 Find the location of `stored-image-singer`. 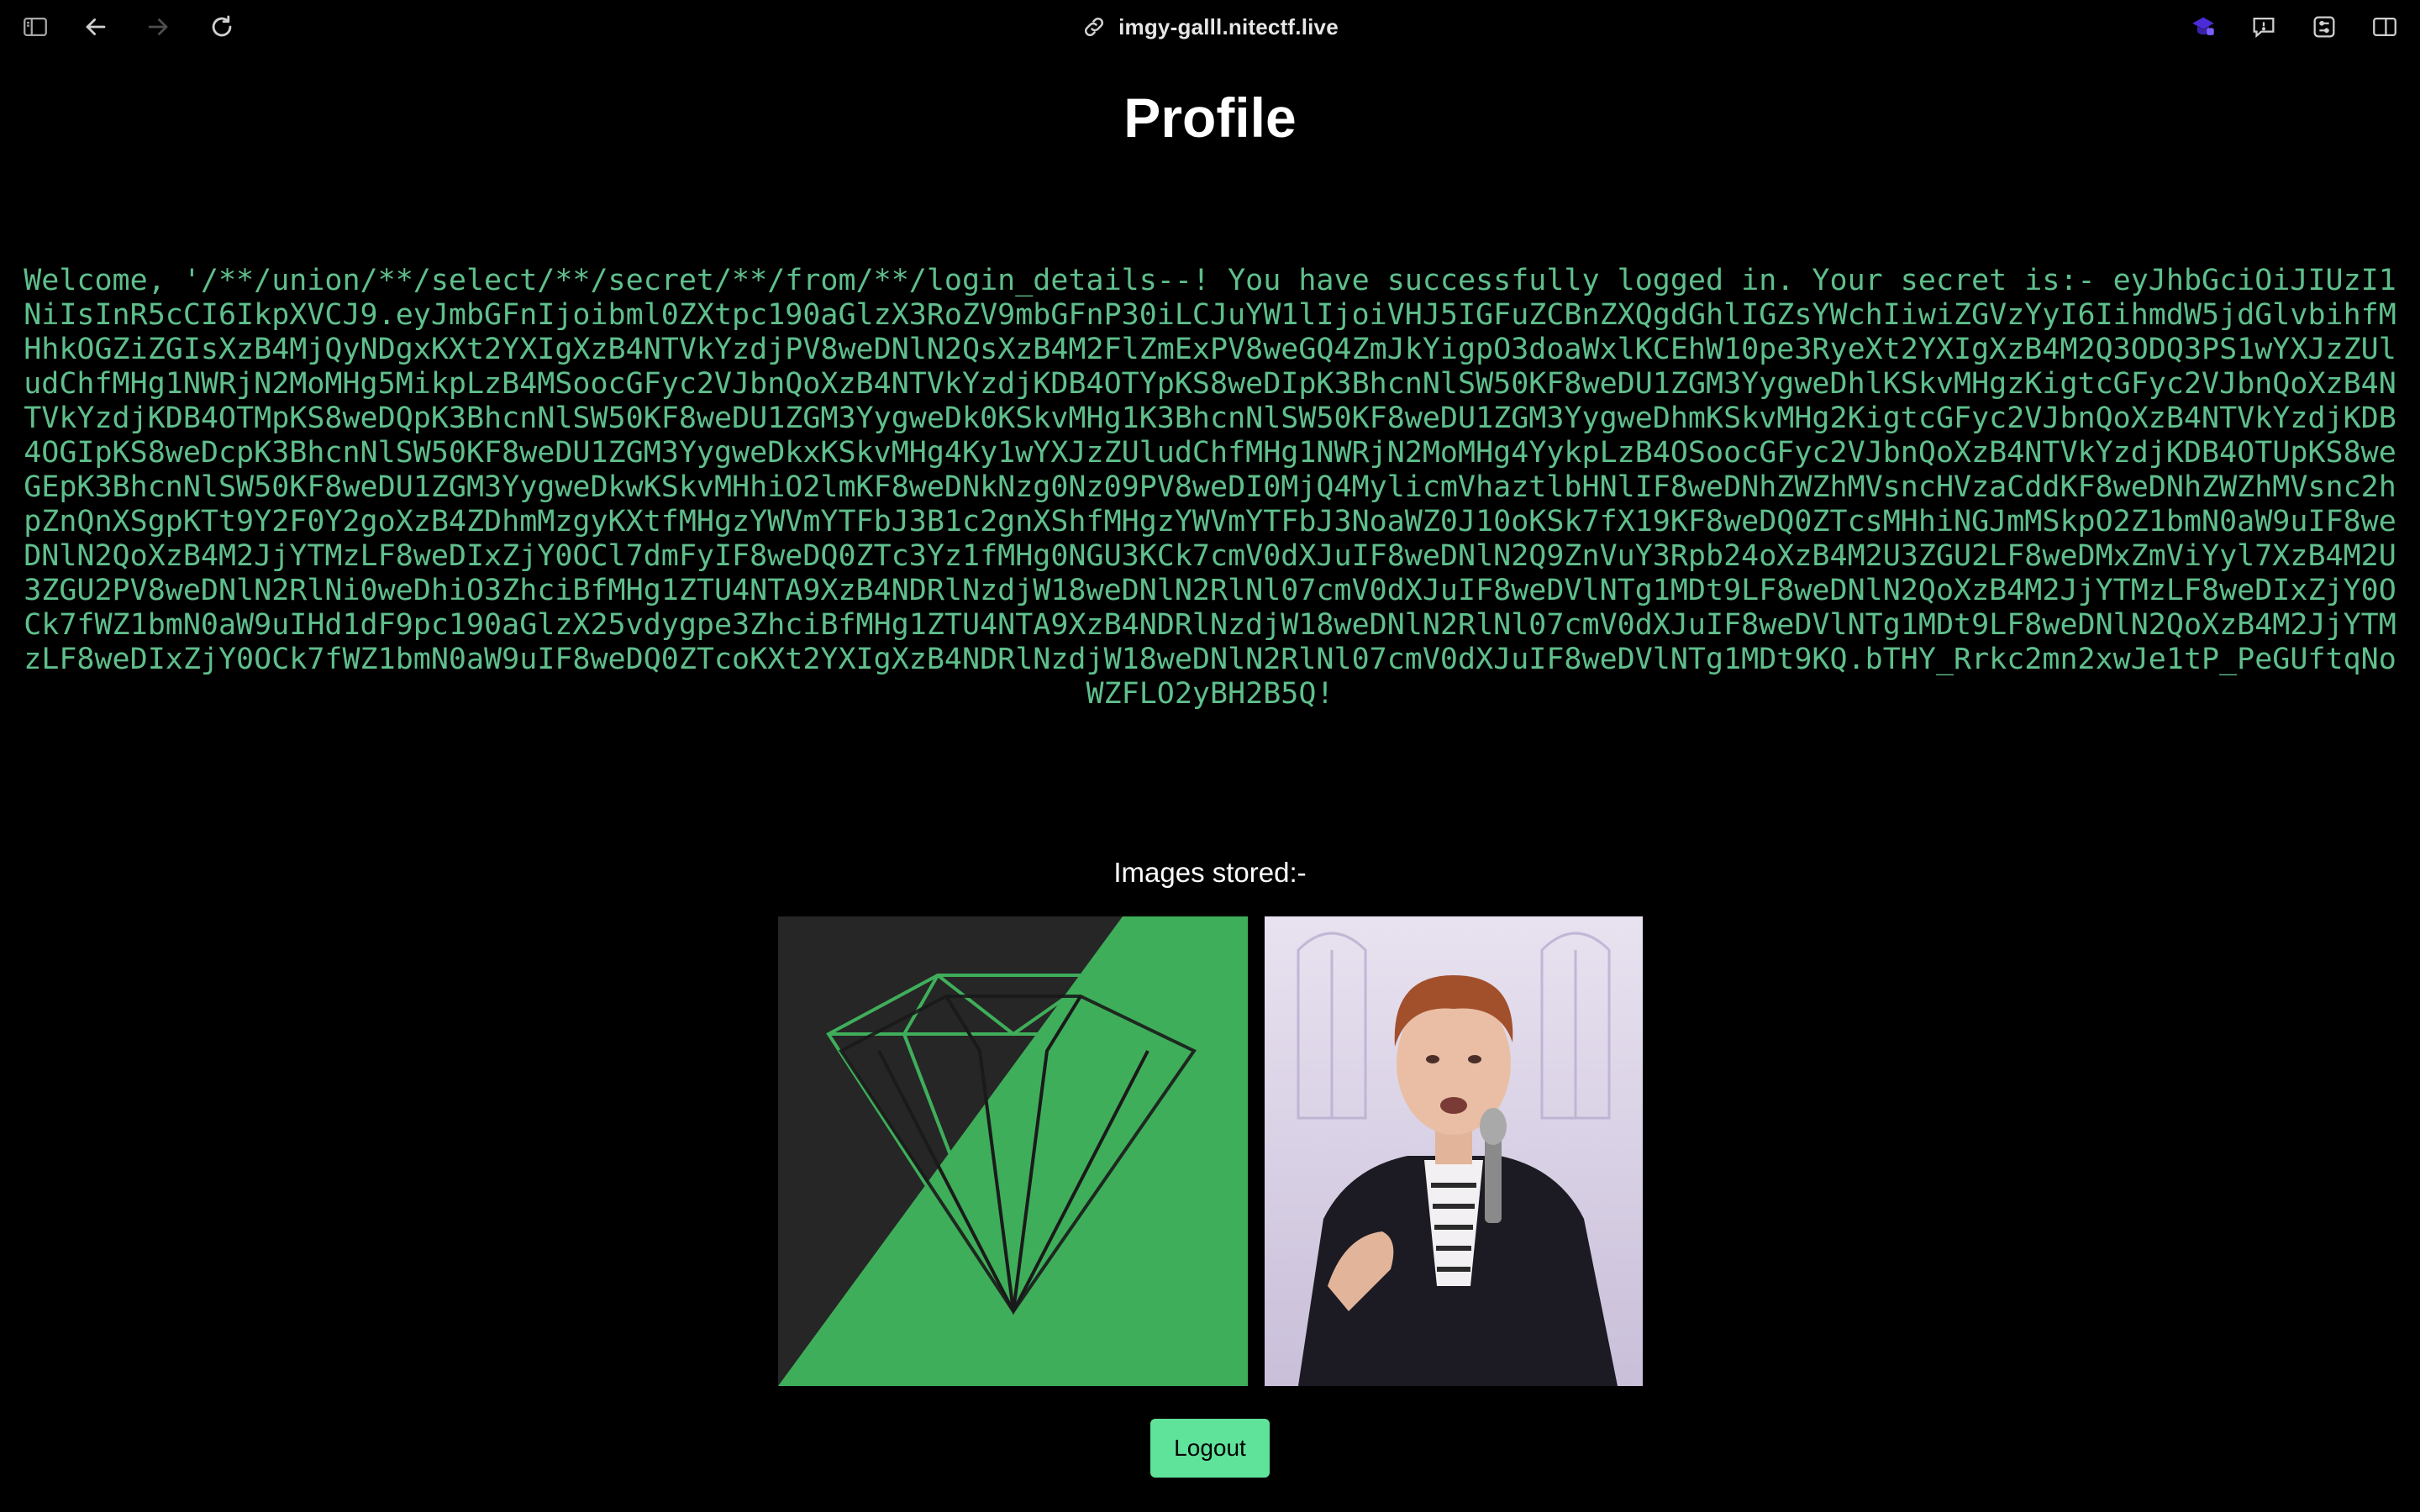

stored-image-singer is located at coordinates (1454, 1151).